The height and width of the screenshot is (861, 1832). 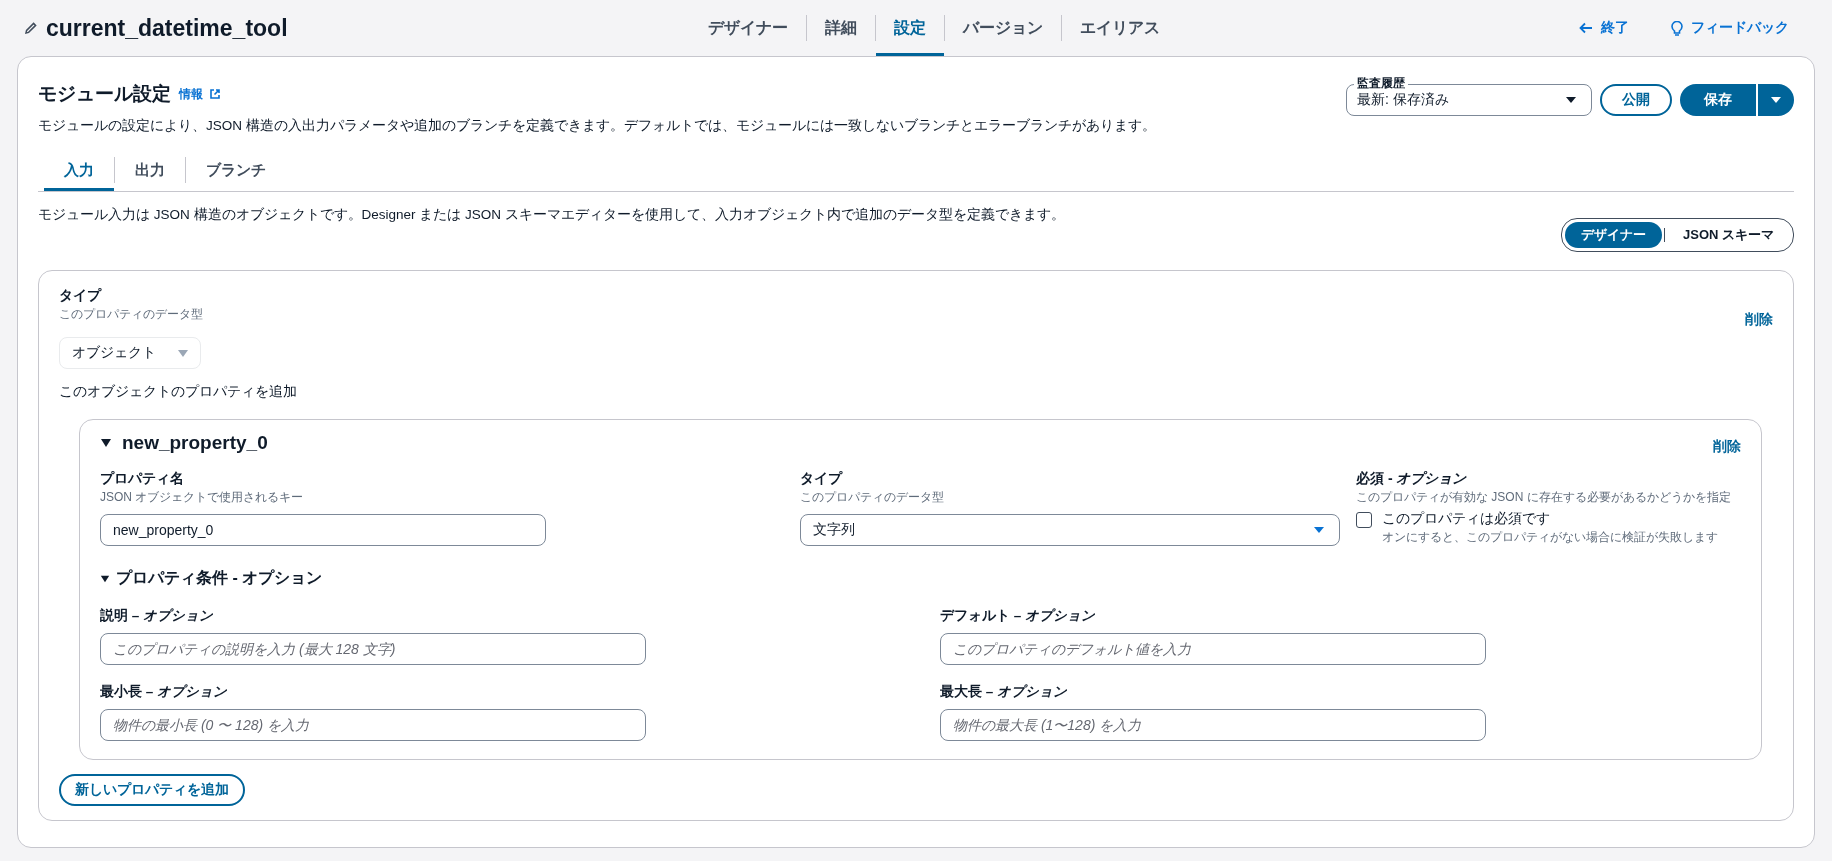 I want to click on text-field: 物件の最大長 (1〜128) を入力, so click(x=1213, y=725).